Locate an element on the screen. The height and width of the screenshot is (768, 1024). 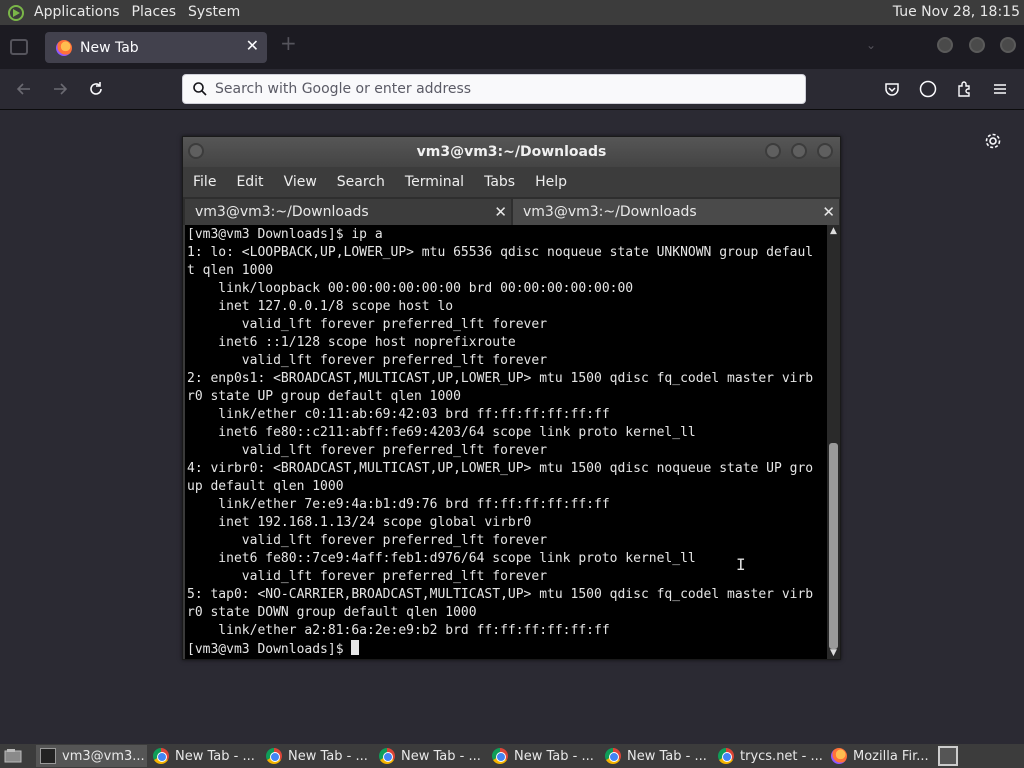
account-icon is located at coordinates (928, 89).